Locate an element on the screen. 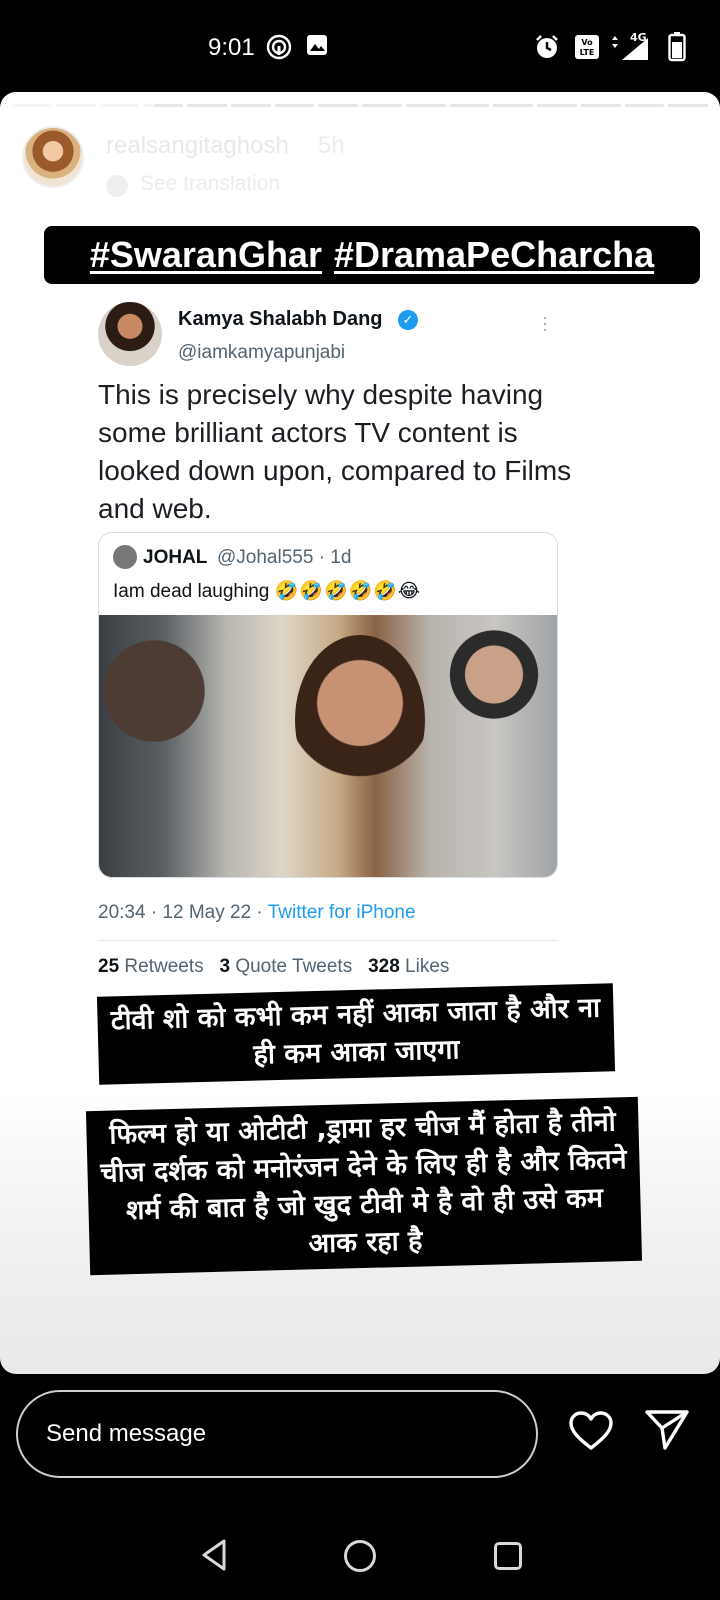 The height and width of the screenshot is (1600, 720). hashtag-link: #SwaranGhar is located at coordinates (206, 255).